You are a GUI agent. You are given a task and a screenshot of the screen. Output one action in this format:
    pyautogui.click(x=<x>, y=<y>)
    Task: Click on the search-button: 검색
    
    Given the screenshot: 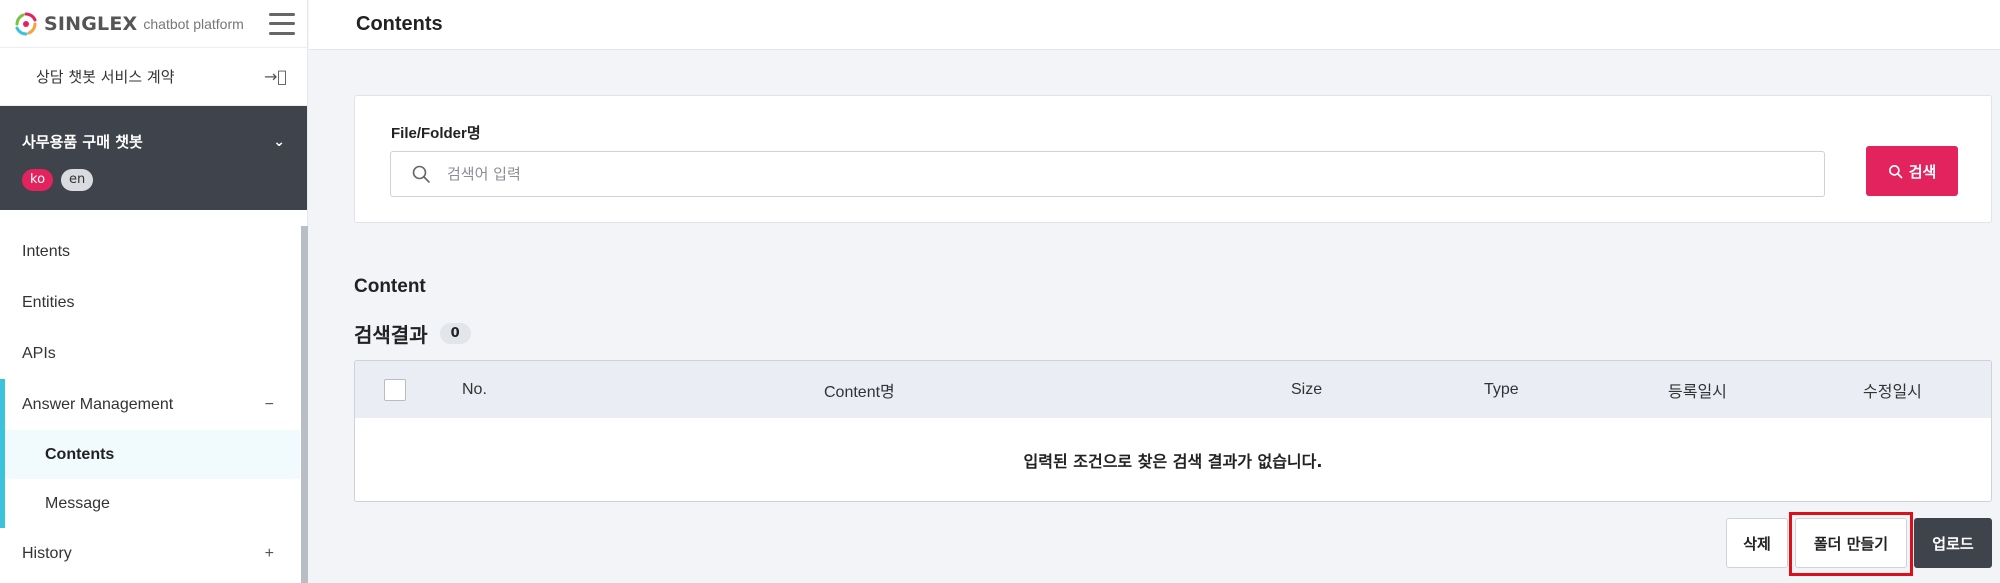 What is the action you would take?
    pyautogui.click(x=1912, y=171)
    